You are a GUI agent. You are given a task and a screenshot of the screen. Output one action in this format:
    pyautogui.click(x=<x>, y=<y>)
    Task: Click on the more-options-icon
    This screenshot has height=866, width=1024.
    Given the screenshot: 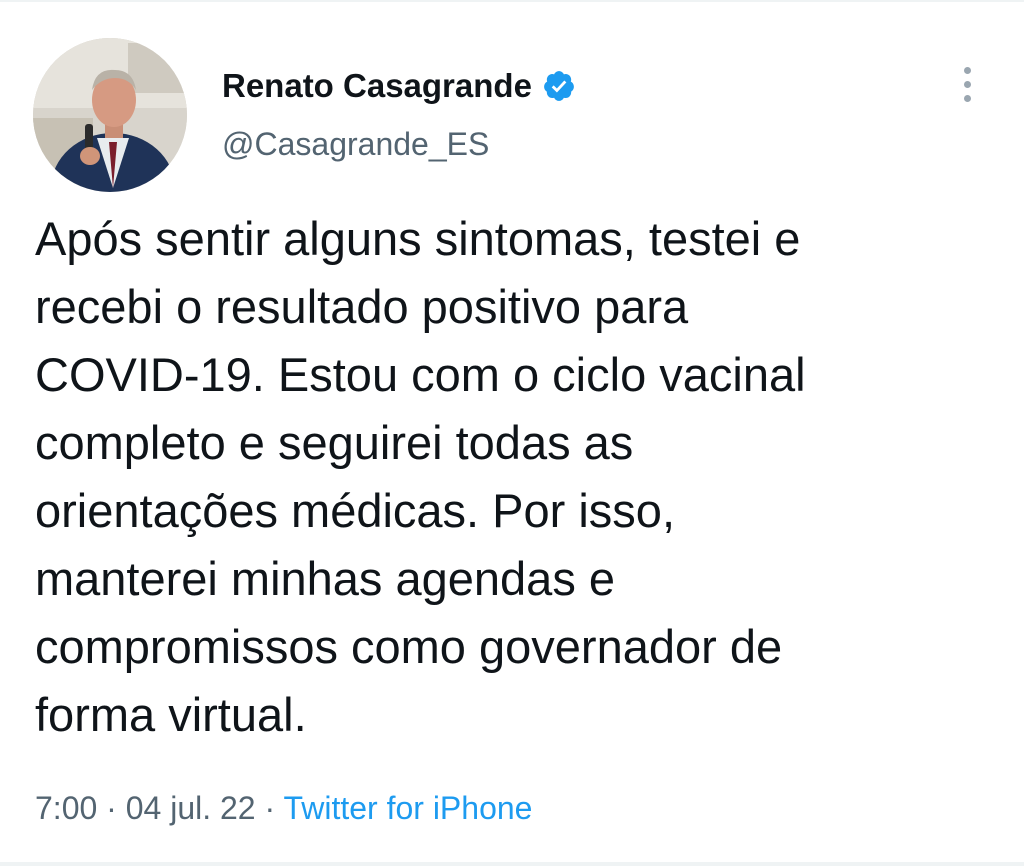 What is the action you would take?
    pyautogui.click(x=967, y=84)
    